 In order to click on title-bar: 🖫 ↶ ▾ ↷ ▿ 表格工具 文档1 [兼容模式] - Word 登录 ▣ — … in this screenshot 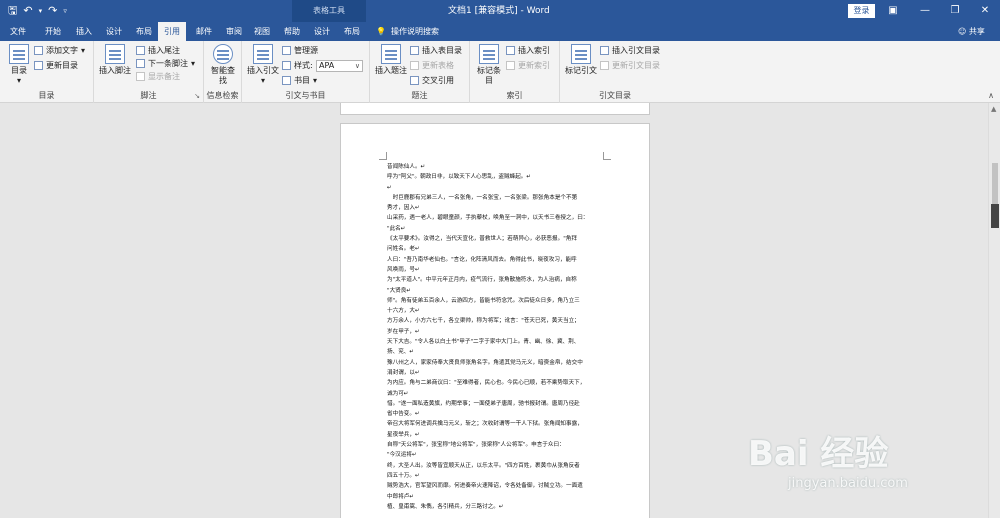, I will do `click(500, 11)`.